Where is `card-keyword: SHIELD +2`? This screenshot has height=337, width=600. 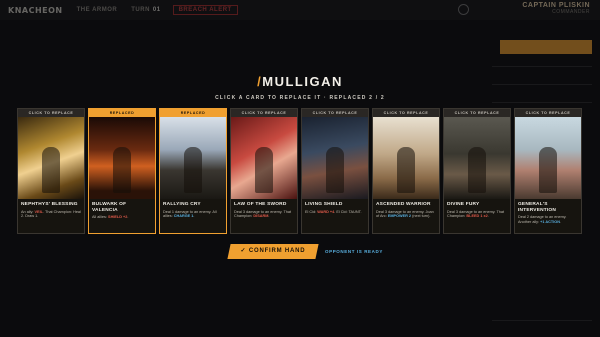 card-keyword: SHIELD +2 is located at coordinates (118, 217).